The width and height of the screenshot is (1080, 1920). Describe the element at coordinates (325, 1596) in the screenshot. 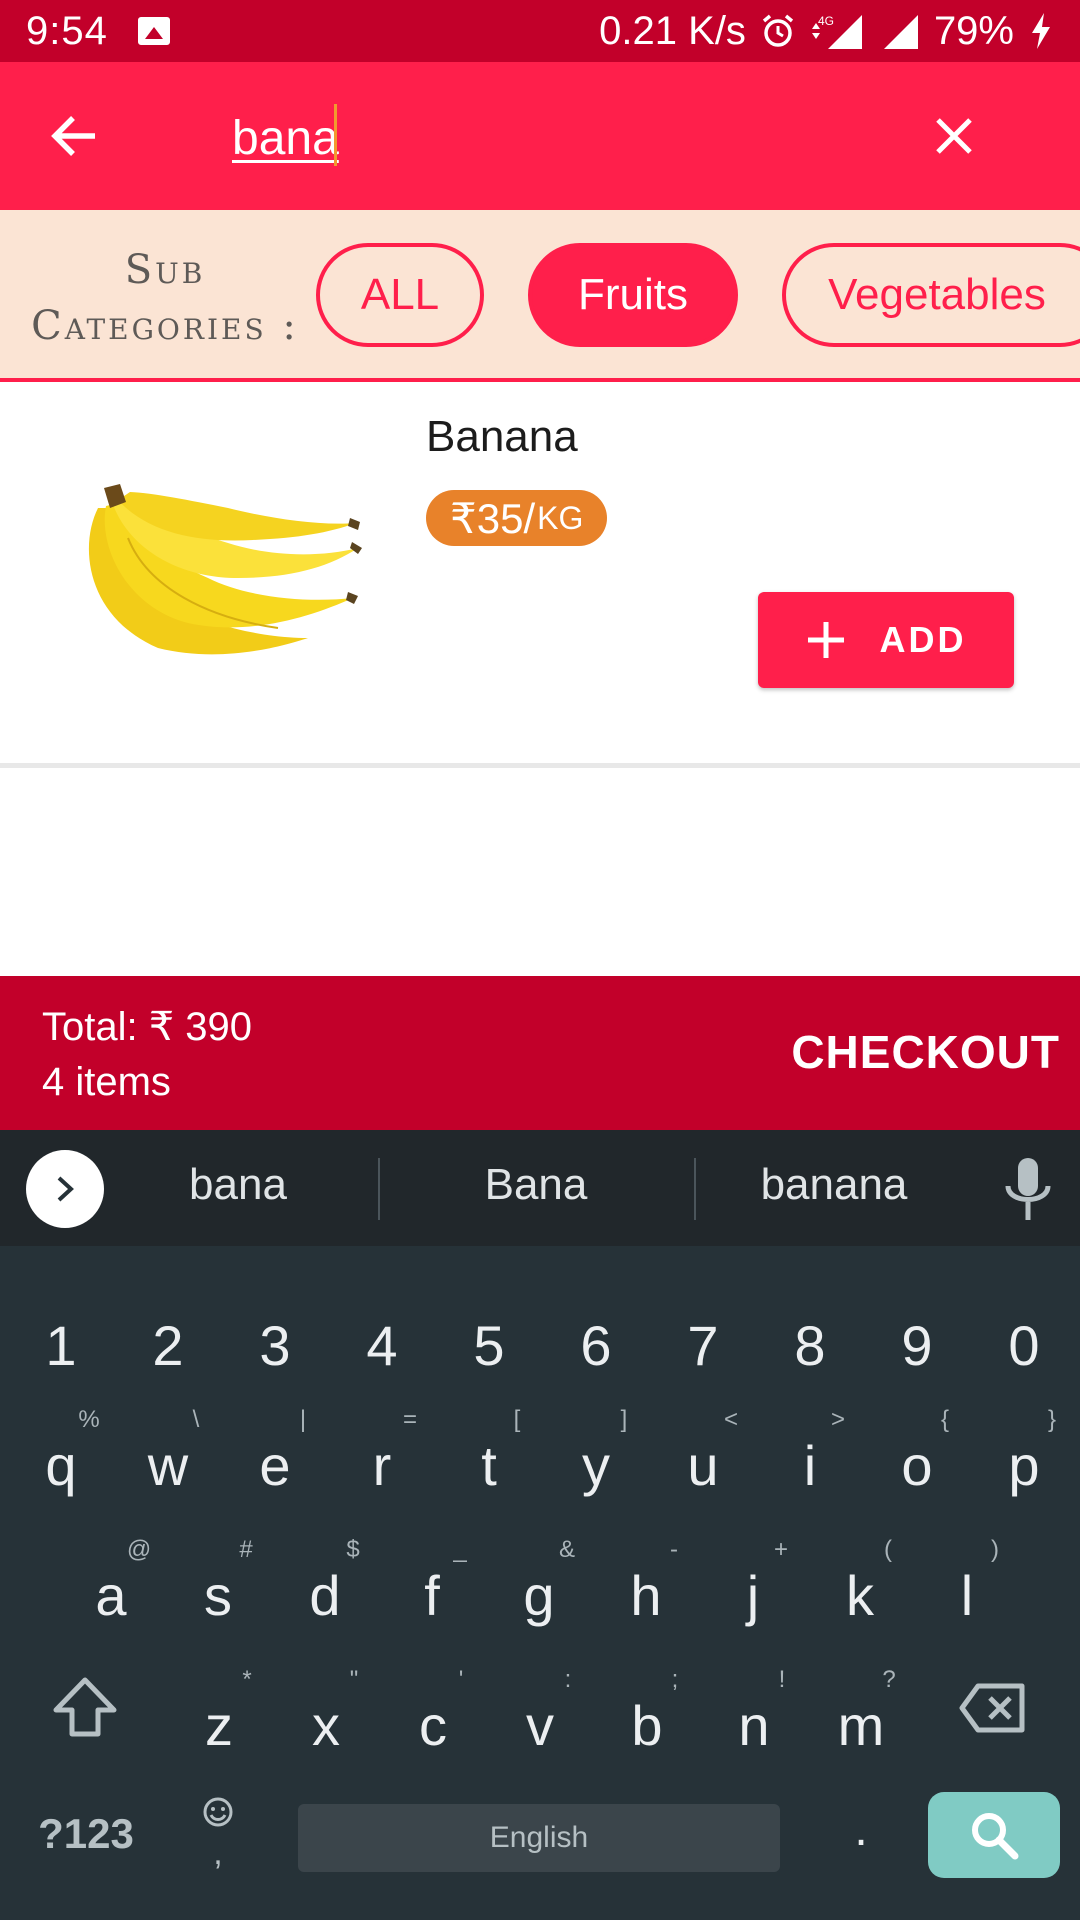

I see `letter-key-d: d` at that location.